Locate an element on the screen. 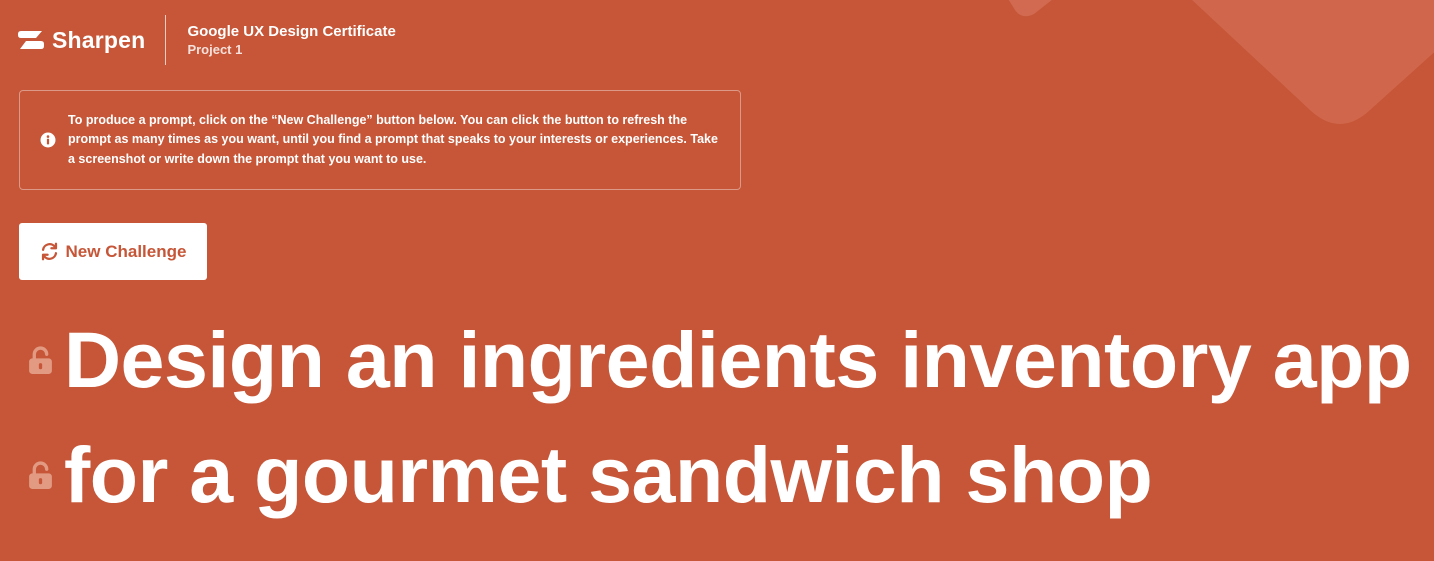  course-info: Google UX Design Certificate Project 1 is located at coordinates (291, 40).